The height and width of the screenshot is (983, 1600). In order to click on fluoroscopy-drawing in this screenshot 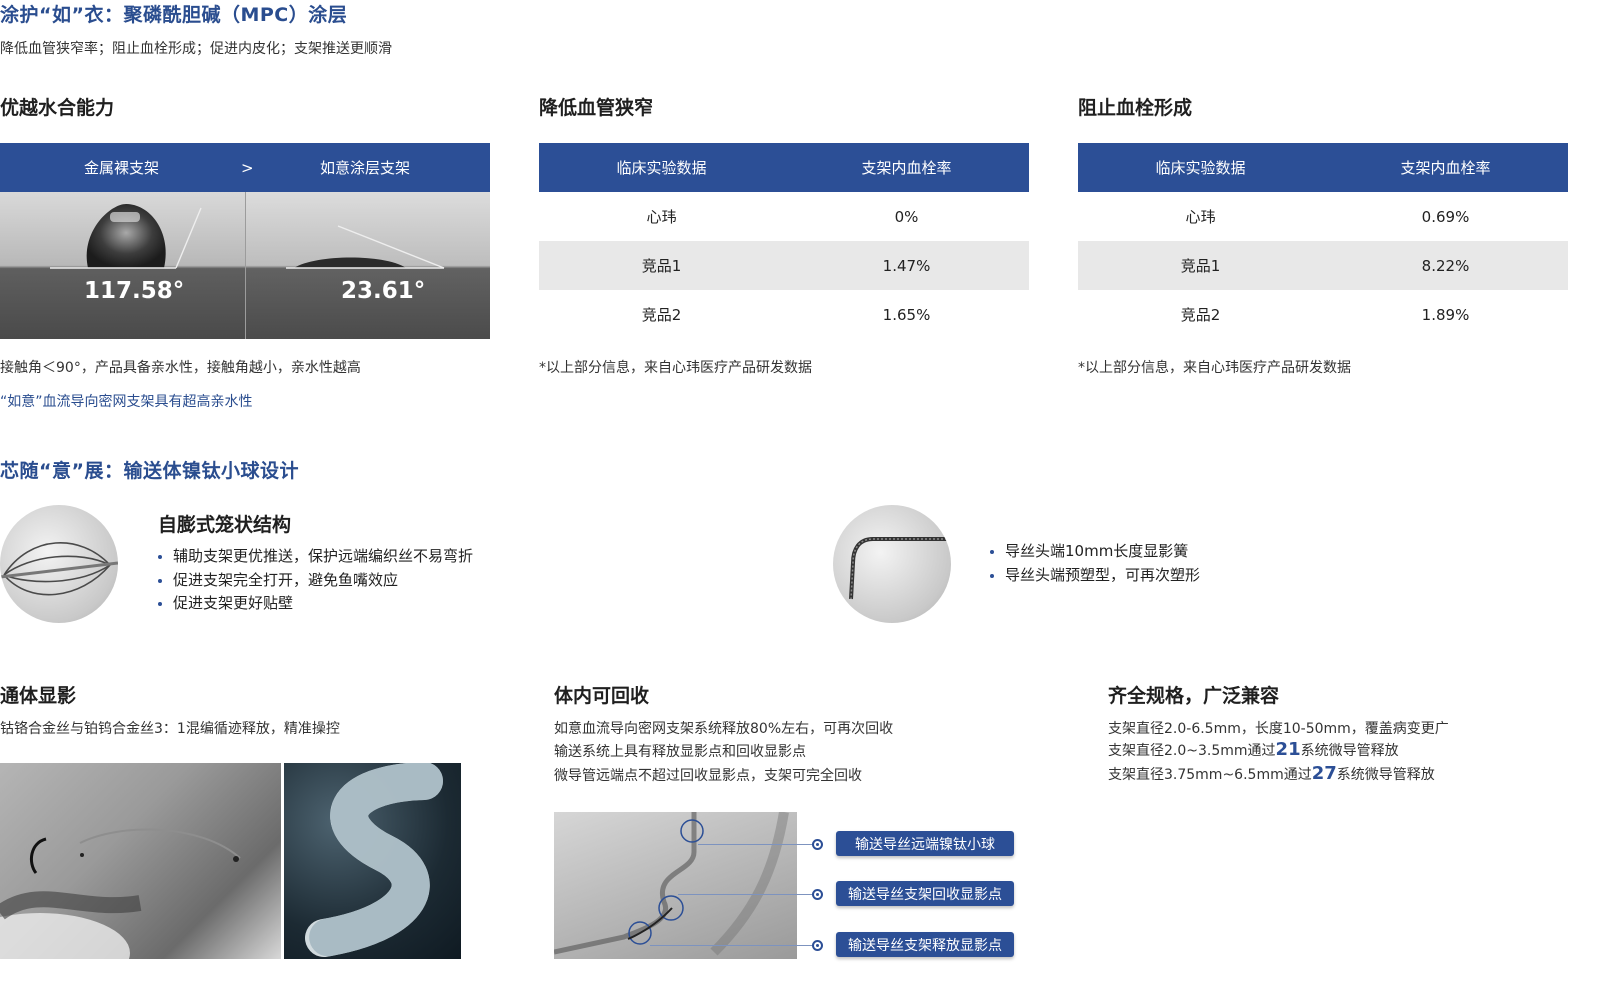, I will do `click(671, 884)`.